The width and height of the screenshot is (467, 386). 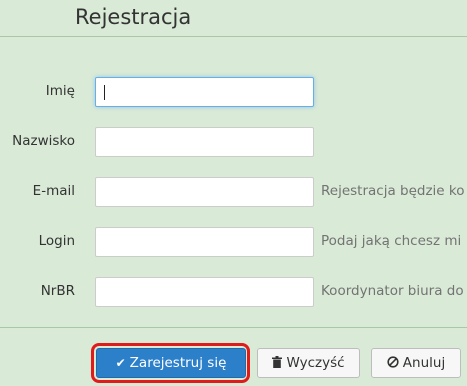 What do you see at coordinates (56, 241) in the screenshot?
I see `login-label: Login` at bounding box center [56, 241].